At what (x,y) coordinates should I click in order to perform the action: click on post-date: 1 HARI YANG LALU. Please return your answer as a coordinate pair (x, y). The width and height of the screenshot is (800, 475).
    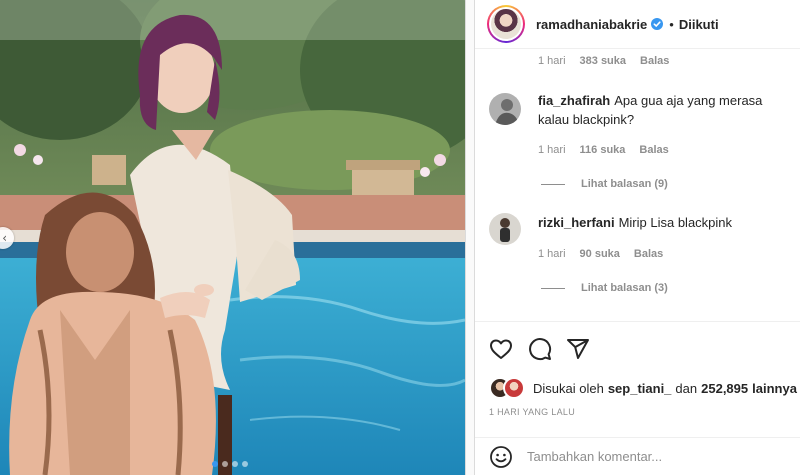
    Looking at the image, I should click on (532, 412).